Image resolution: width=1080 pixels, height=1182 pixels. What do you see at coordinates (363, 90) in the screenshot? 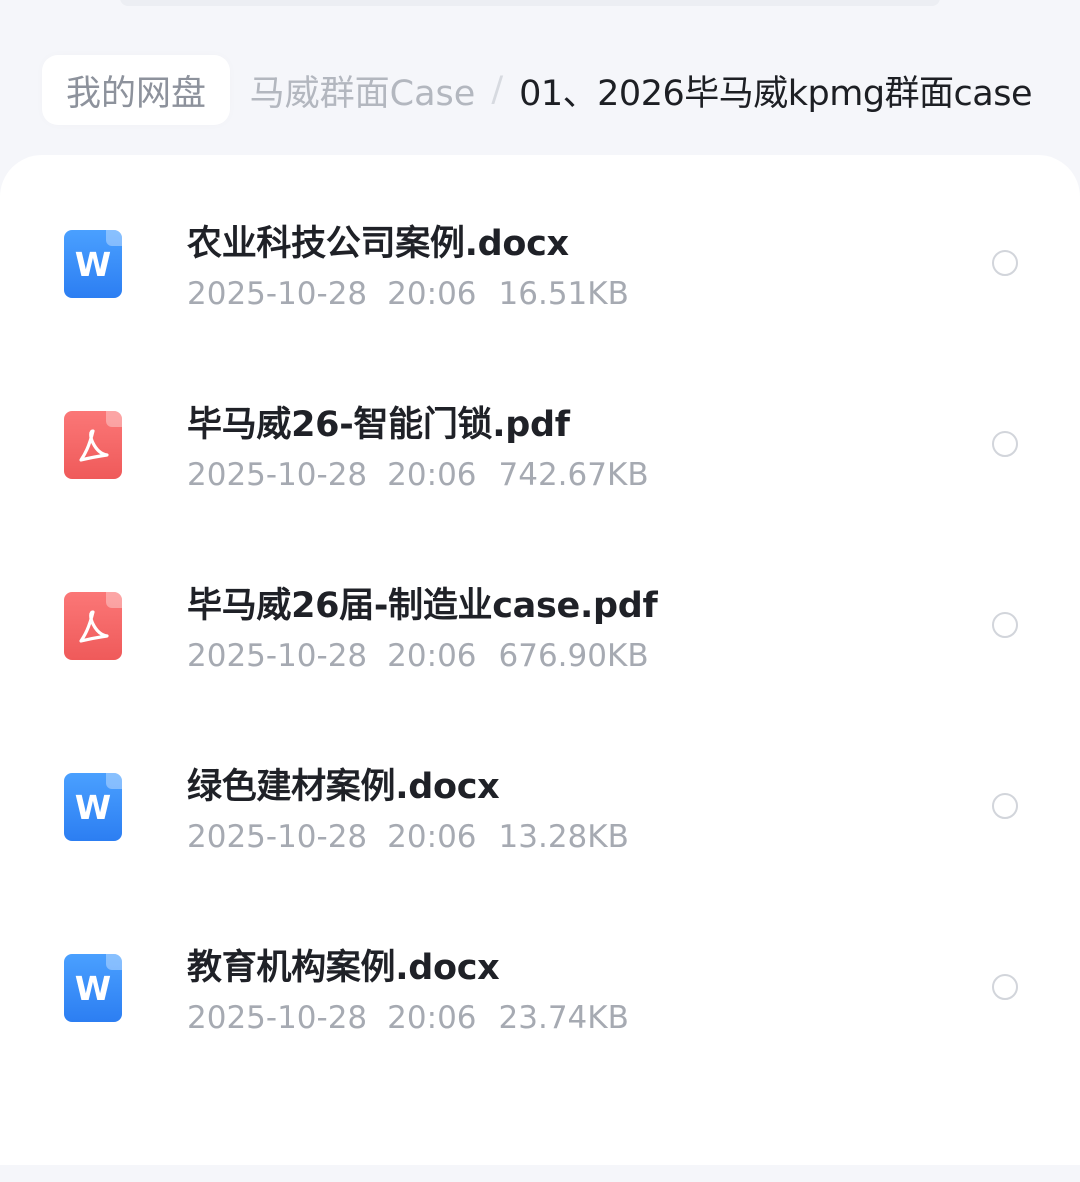
I see `breadcrumb-item-parent: 马威群面Case` at bounding box center [363, 90].